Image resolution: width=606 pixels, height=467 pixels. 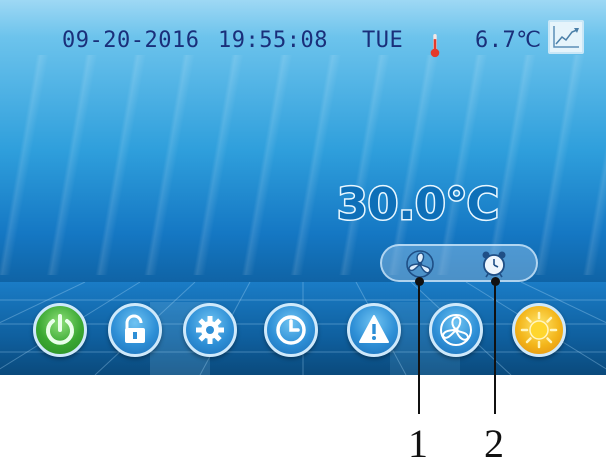 I want to click on trend-chart-button, so click(x=566, y=37).